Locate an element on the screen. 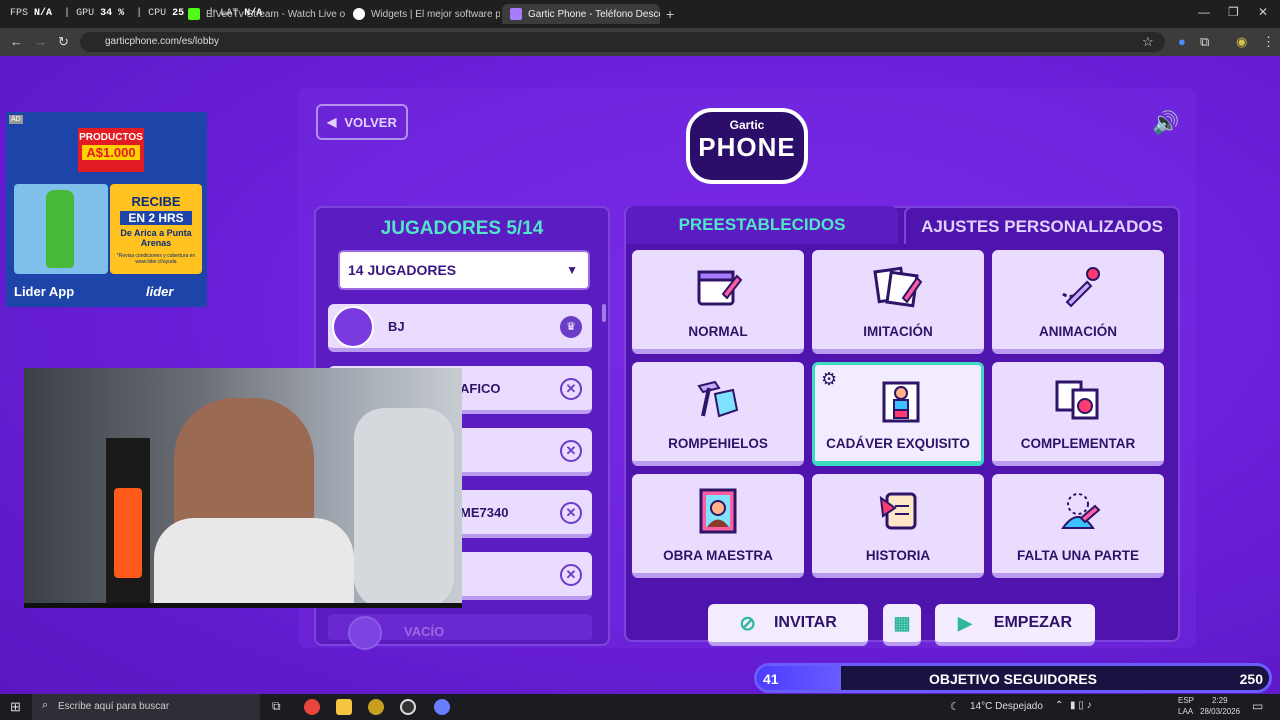 This screenshot has width=1280, height=720. tray-icons: ▮ ▯ ♪ is located at coordinates (1081, 705).